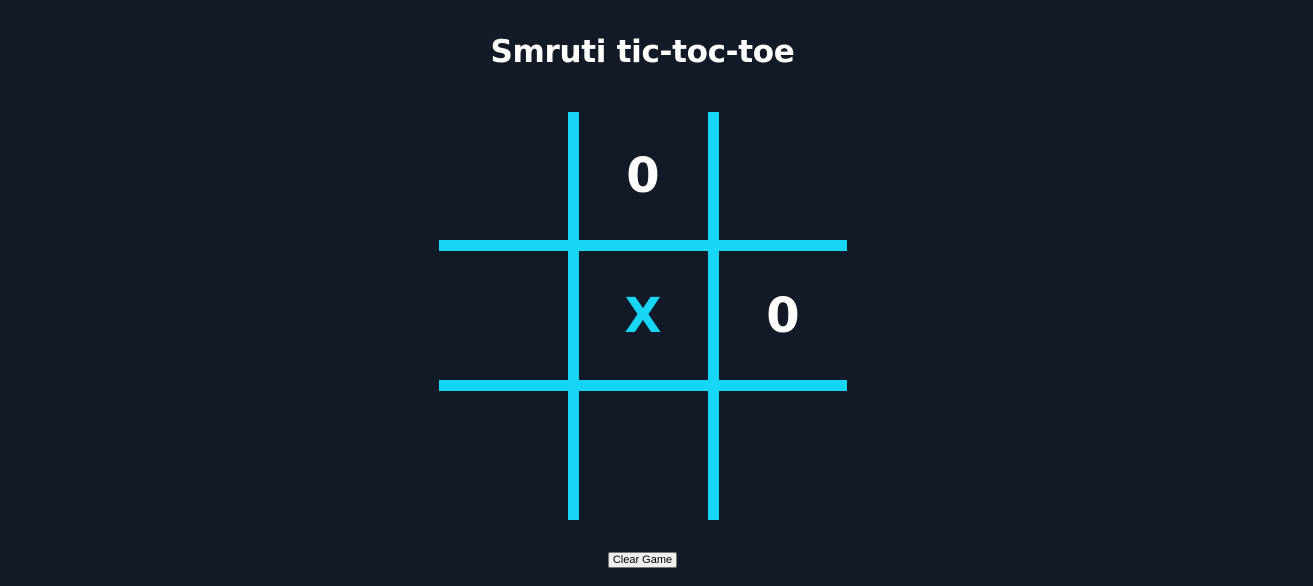  I want to click on board-cell-4: X, so click(643, 316).